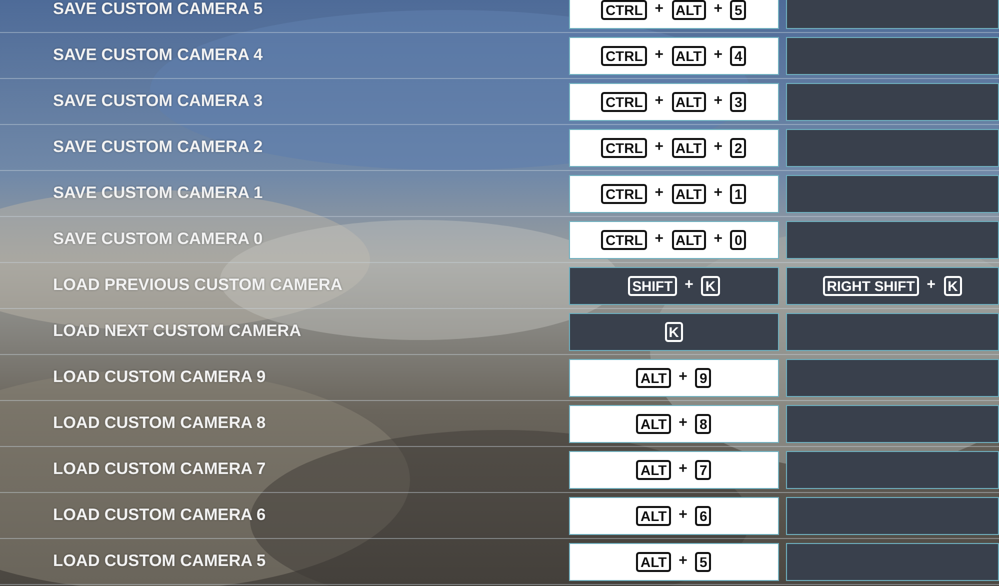 The width and height of the screenshot is (999, 586). What do you see at coordinates (674, 377) in the screenshot?
I see `binding-slot: ALT + 9` at bounding box center [674, 377].